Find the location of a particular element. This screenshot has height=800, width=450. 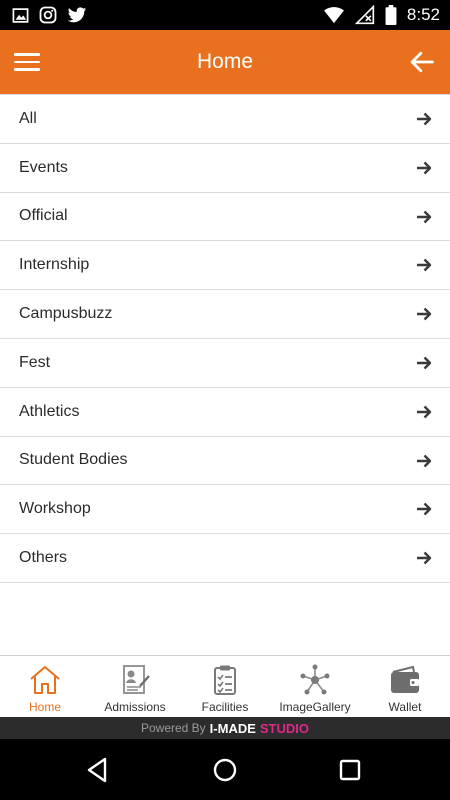

category-item-athletics: Athletics is located at coordinates (225, 412).